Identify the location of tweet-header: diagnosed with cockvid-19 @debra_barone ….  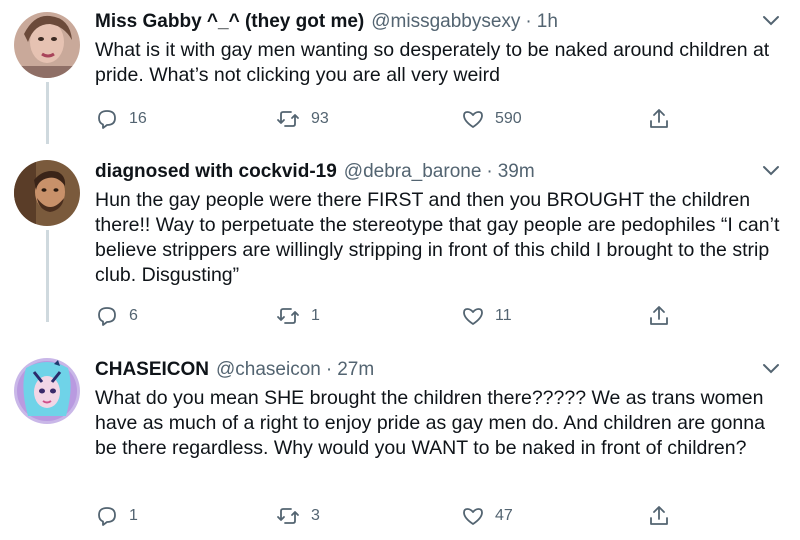
(315, 172).